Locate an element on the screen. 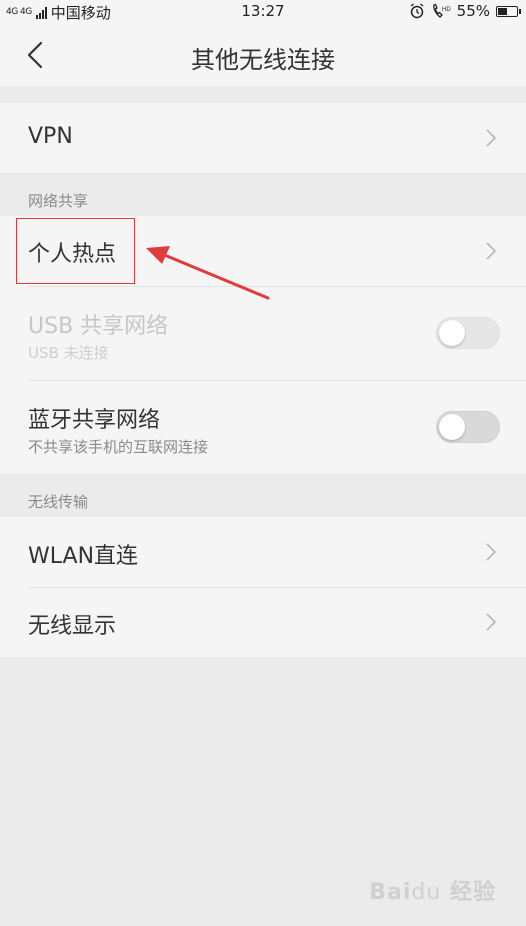 This screenshot has width=526, height=926. bluetooth-tethering-toggle is located at coordinates (468, 427).